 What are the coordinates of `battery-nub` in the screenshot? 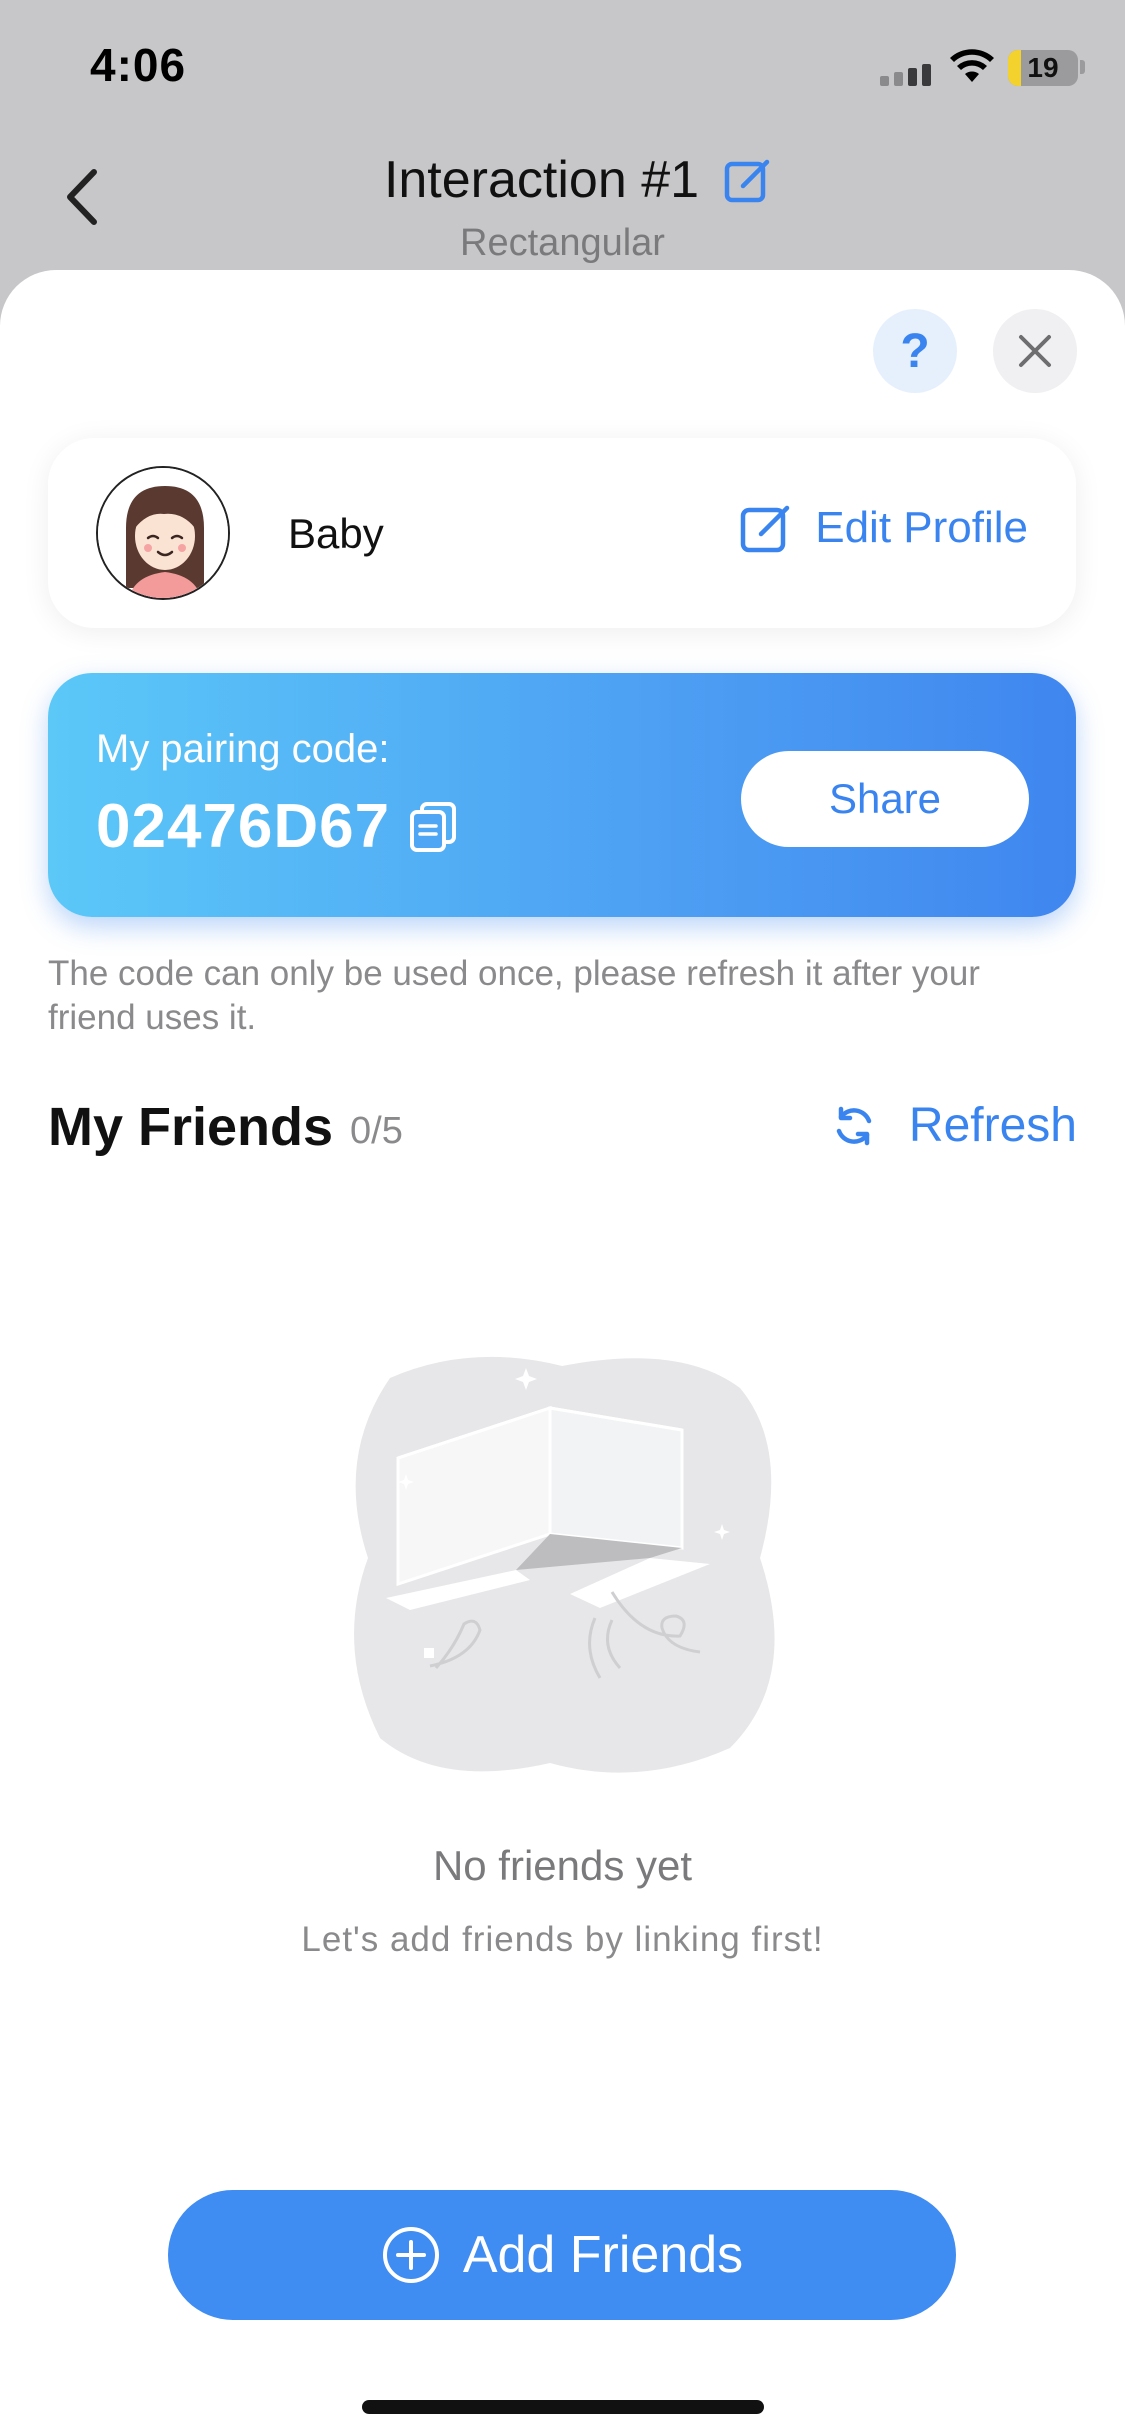 It's located at (1082, 67).